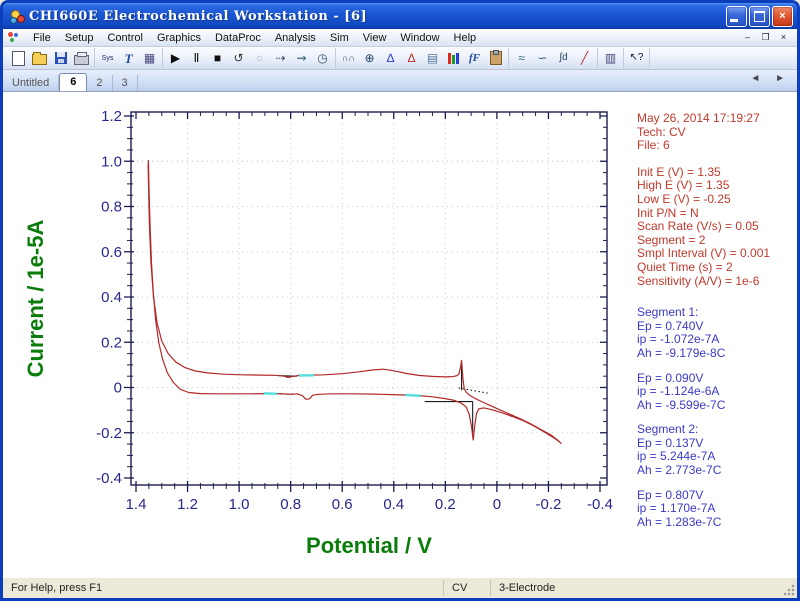  Describe the element at coordinates (14, 37) in the screenshot. I see `document-icon` at that location.